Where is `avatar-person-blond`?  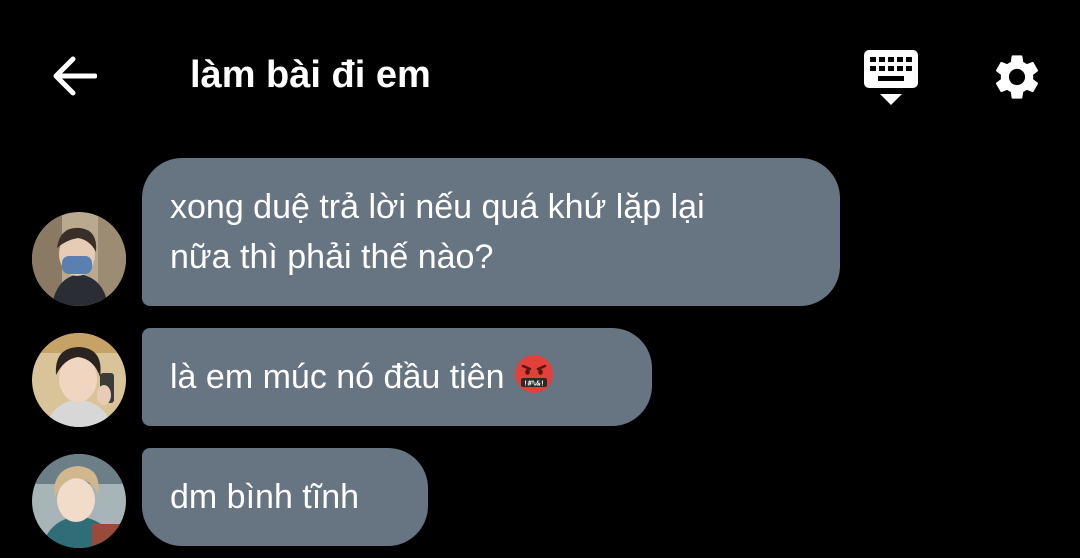 avatar-person-blond is located at coordinates (79, 501).